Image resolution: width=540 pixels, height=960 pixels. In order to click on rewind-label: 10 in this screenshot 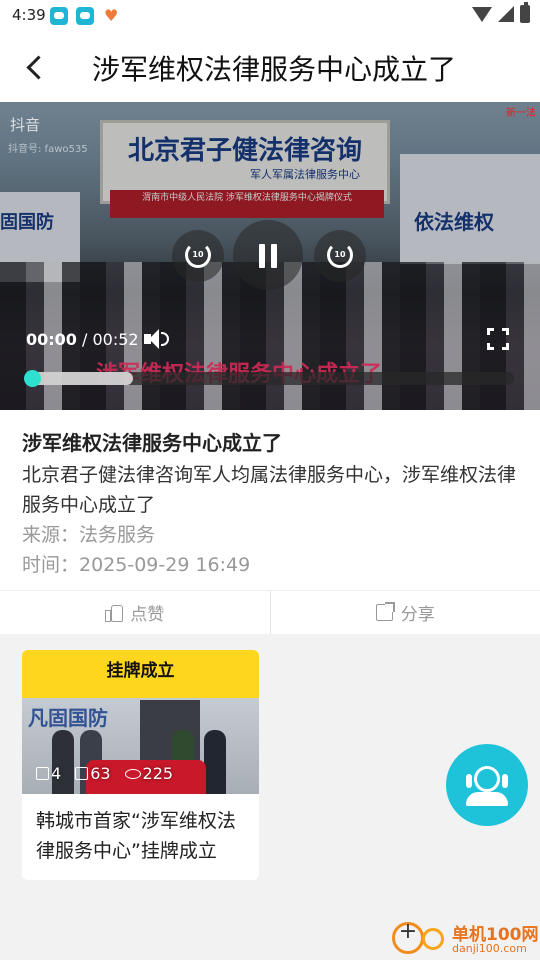, I will do `click(198, 254)`.